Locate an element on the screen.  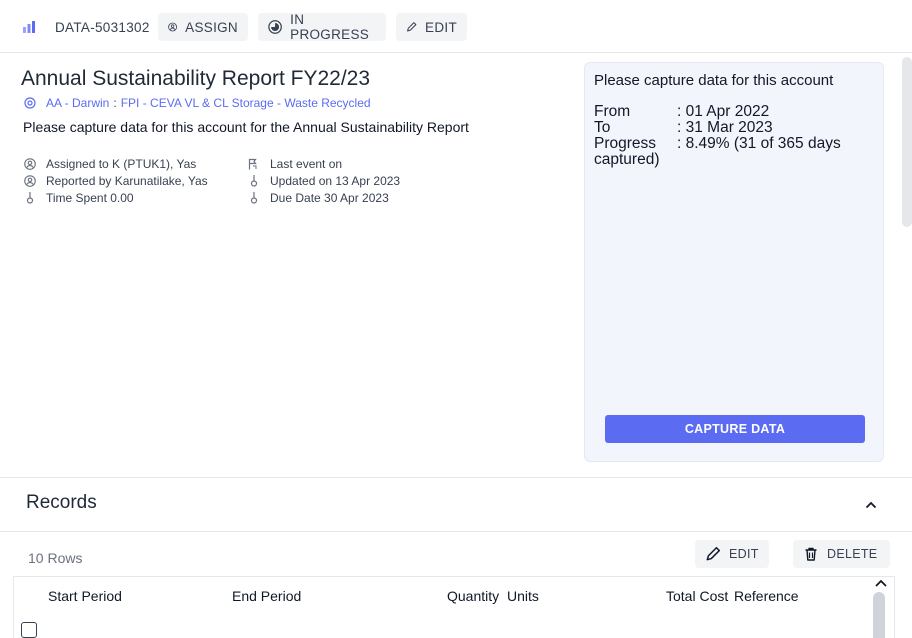
progress-value: : 8.49% (31 of 365 days captured) is located at coordinates (717, 151).